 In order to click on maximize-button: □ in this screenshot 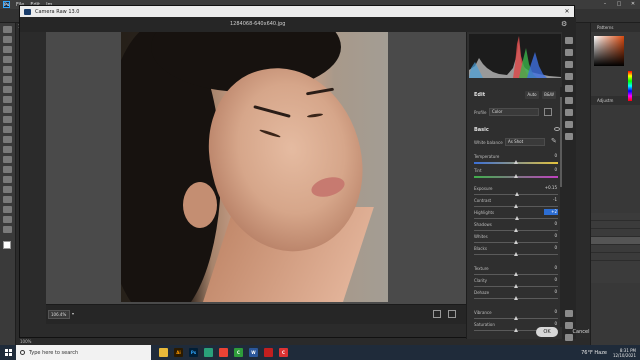, I will do `click(619, 4)`.